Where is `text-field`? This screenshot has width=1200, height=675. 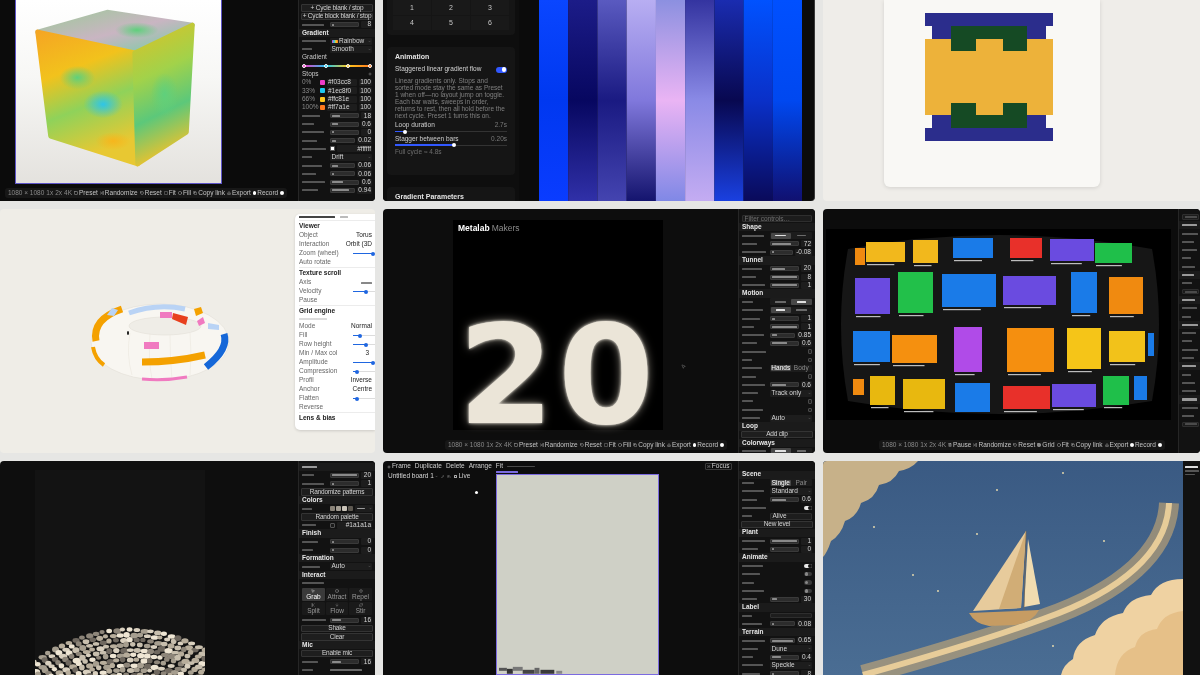 text-field is located at coordinates (791, 615).